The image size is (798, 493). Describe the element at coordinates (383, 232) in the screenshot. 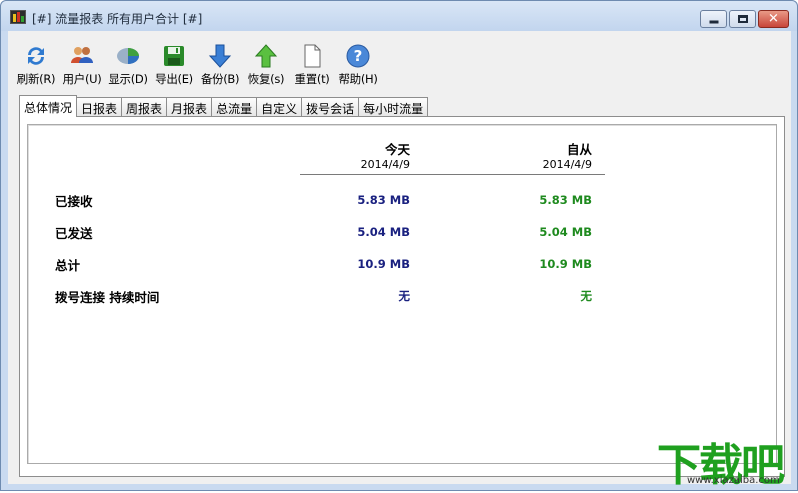

I see `row-sent-today: 5.04 MB` at that location.